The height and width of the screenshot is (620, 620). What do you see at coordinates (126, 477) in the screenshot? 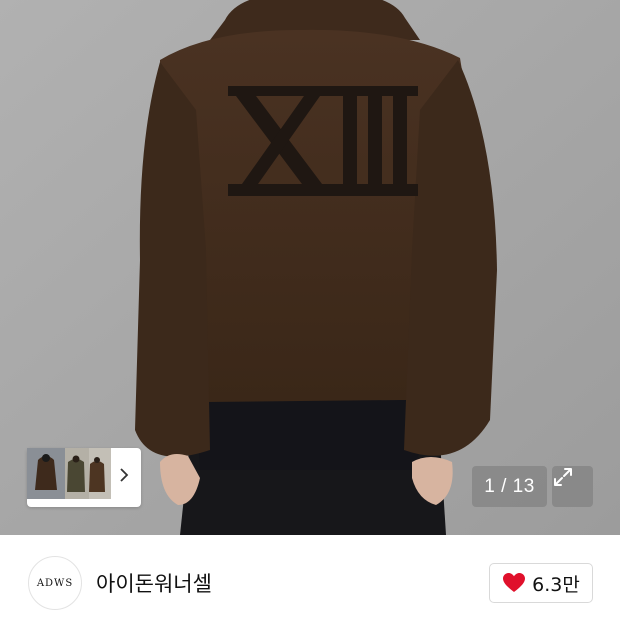
I see `chevron-right-icon` at bounding box center [126, 477].